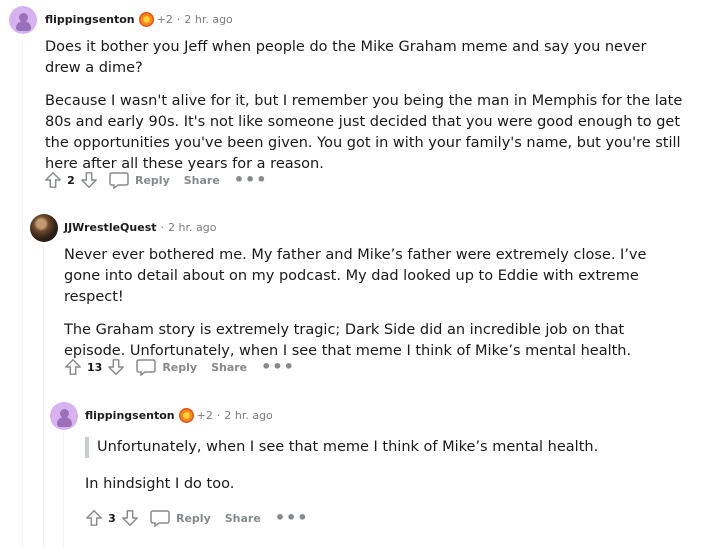 This screenshot has width=703, height=549. I want to click on comment-actions: 13 Reply Share •••, so click(179, 367).